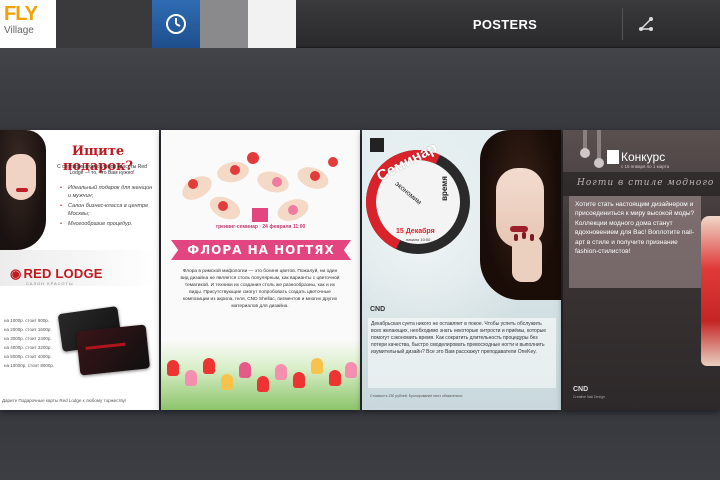  I want to click on logo-village-text: Village, so click(19, 30).